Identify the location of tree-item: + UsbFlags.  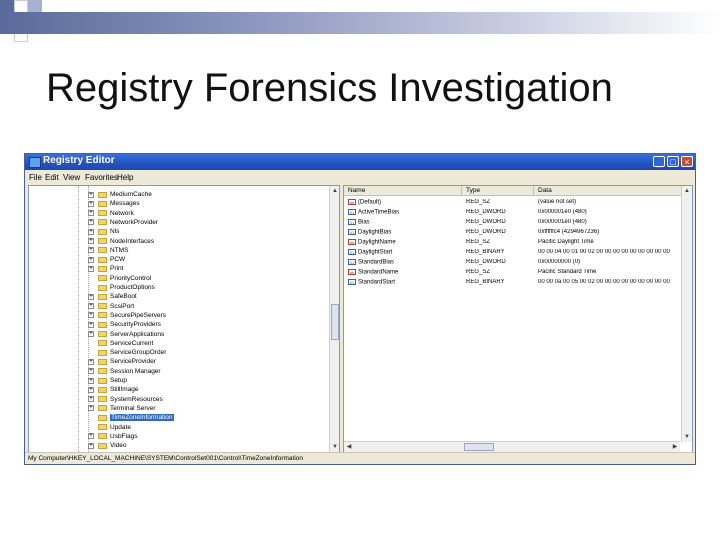
(112, 436).